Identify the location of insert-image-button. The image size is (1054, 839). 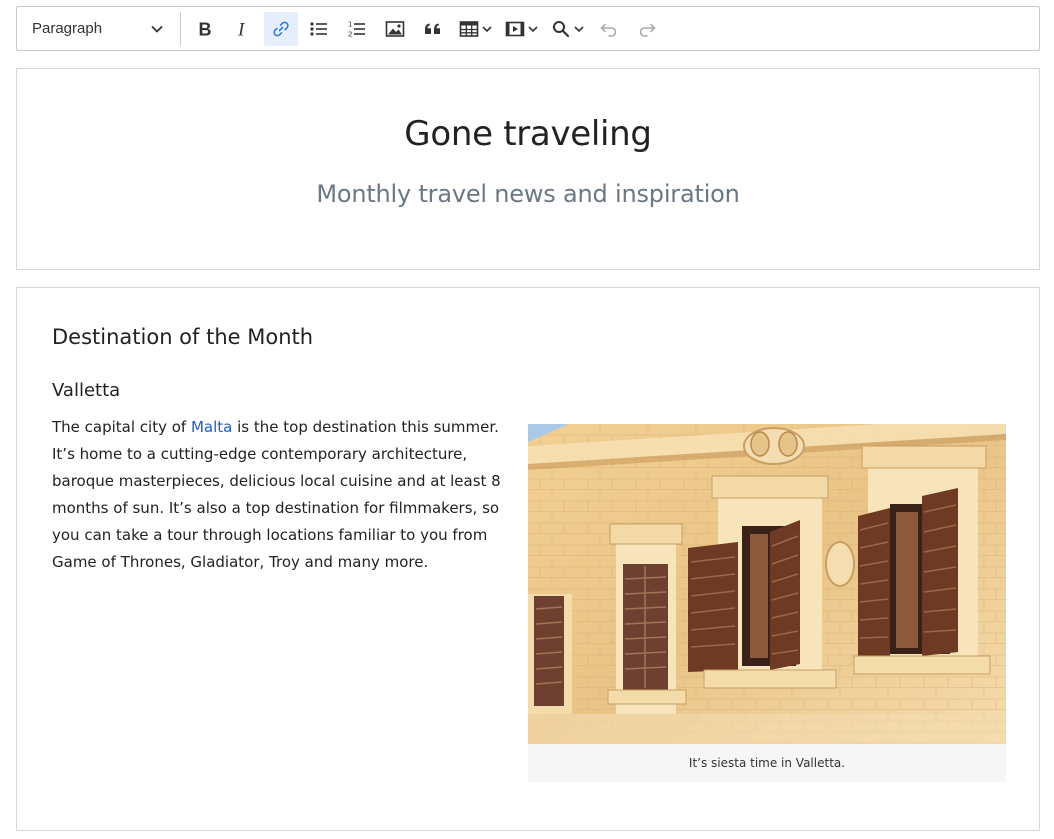
(395, 29).